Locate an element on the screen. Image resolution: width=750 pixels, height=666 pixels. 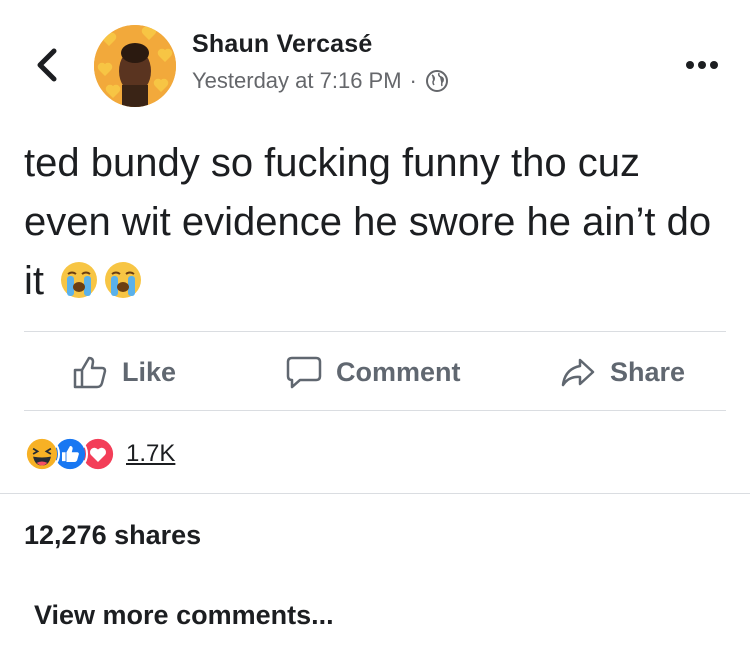
avatar is located at coordinates (135, 66).